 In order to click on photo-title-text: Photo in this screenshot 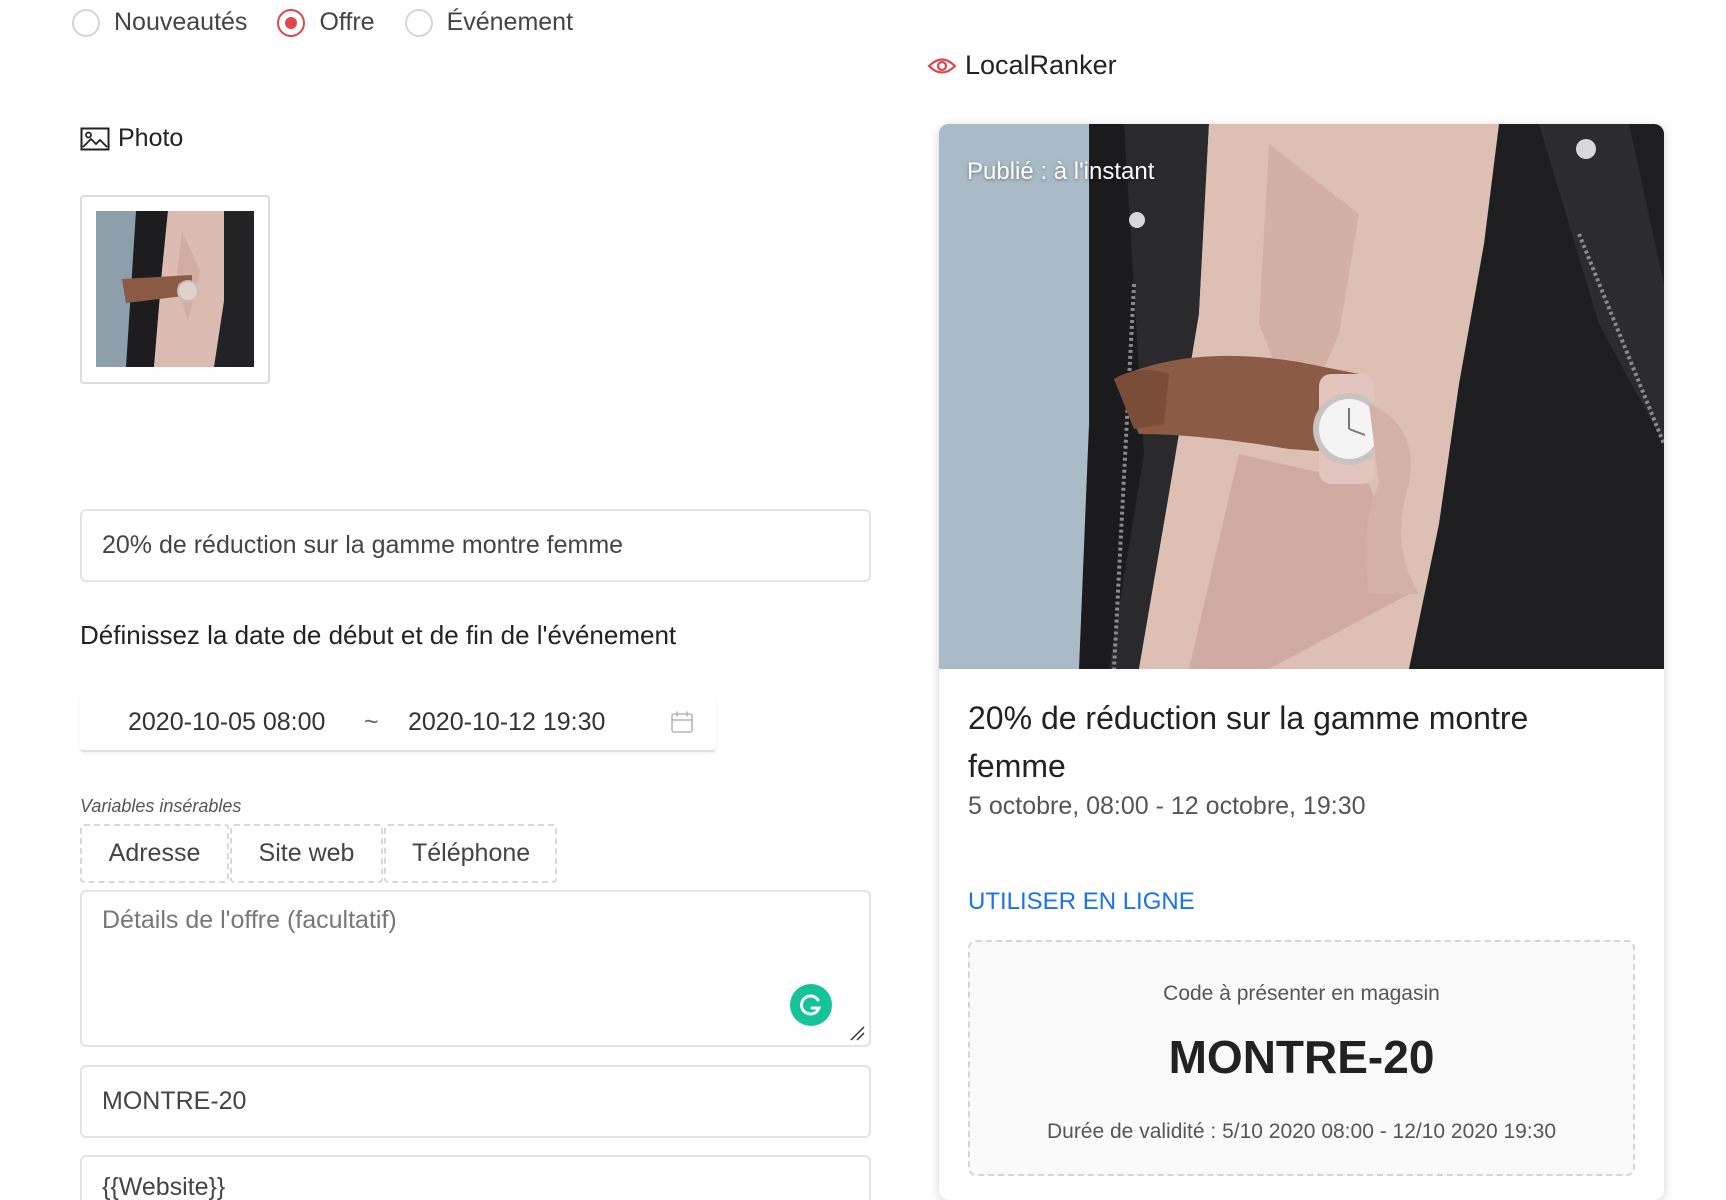, I will do `click(151, 138)`.